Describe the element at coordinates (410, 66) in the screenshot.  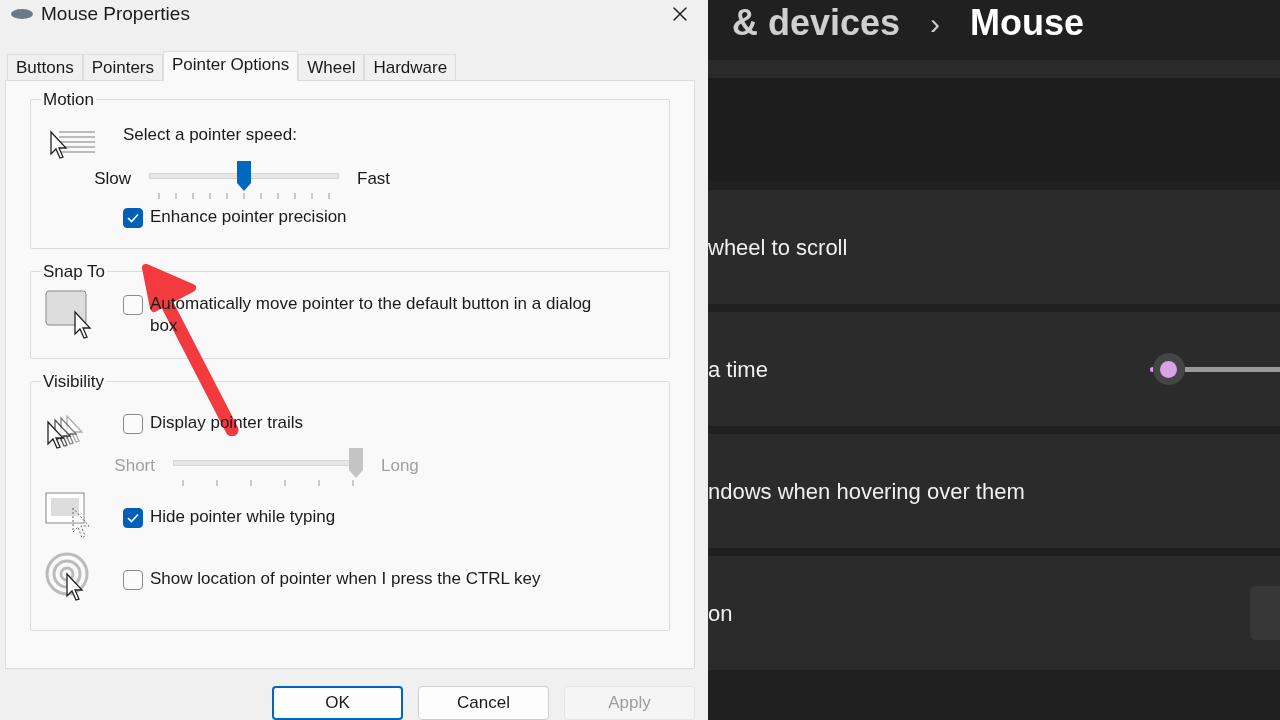
I see `tab: Hardware` at that location.